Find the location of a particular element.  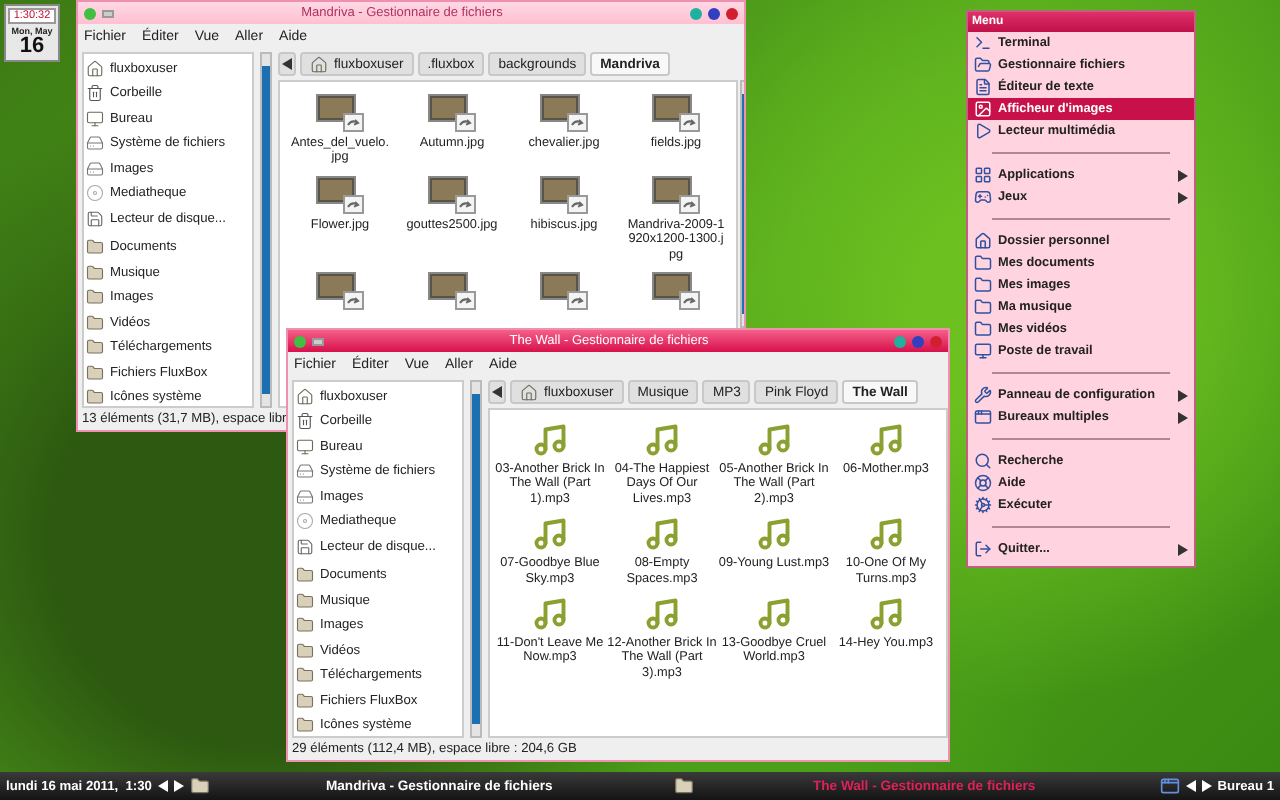

document-icon is located at coordinates (983, 87).